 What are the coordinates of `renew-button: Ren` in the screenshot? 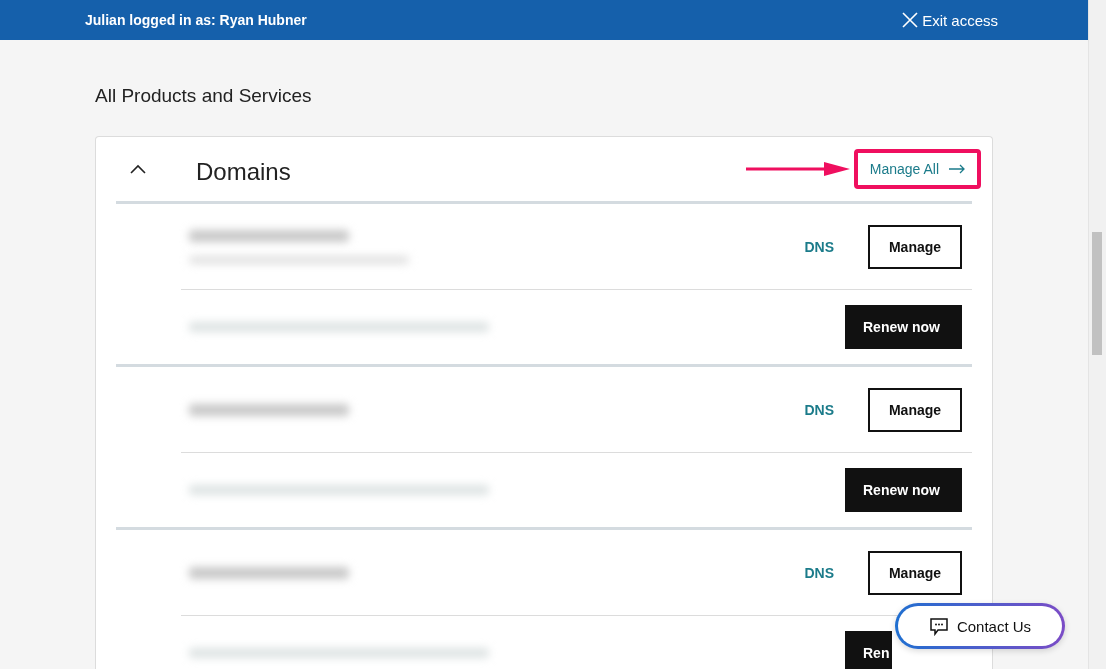 It's located at (868, 650).